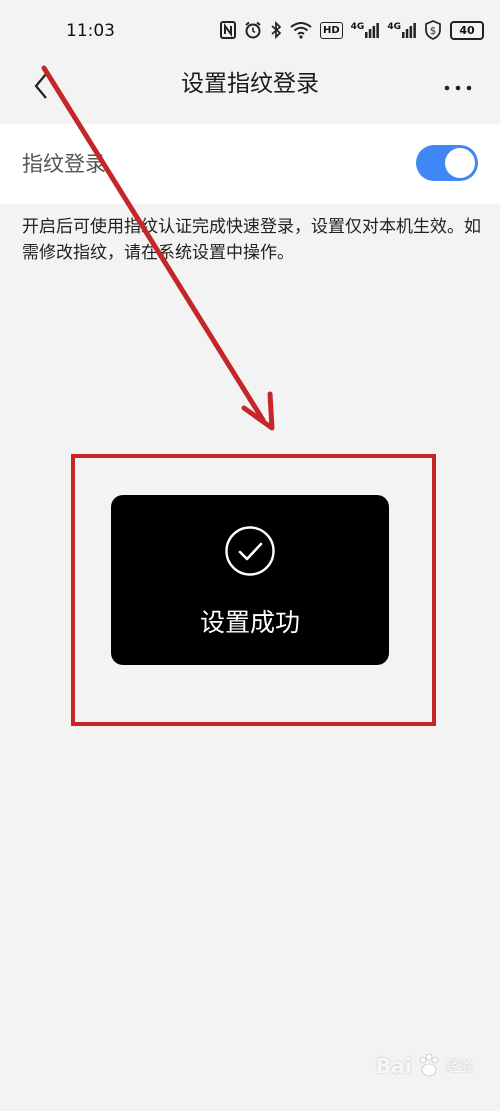 The width and height of the screenshot is (500, 1111). I want to click on fingerprint-login-toggle, so click(447, 163).